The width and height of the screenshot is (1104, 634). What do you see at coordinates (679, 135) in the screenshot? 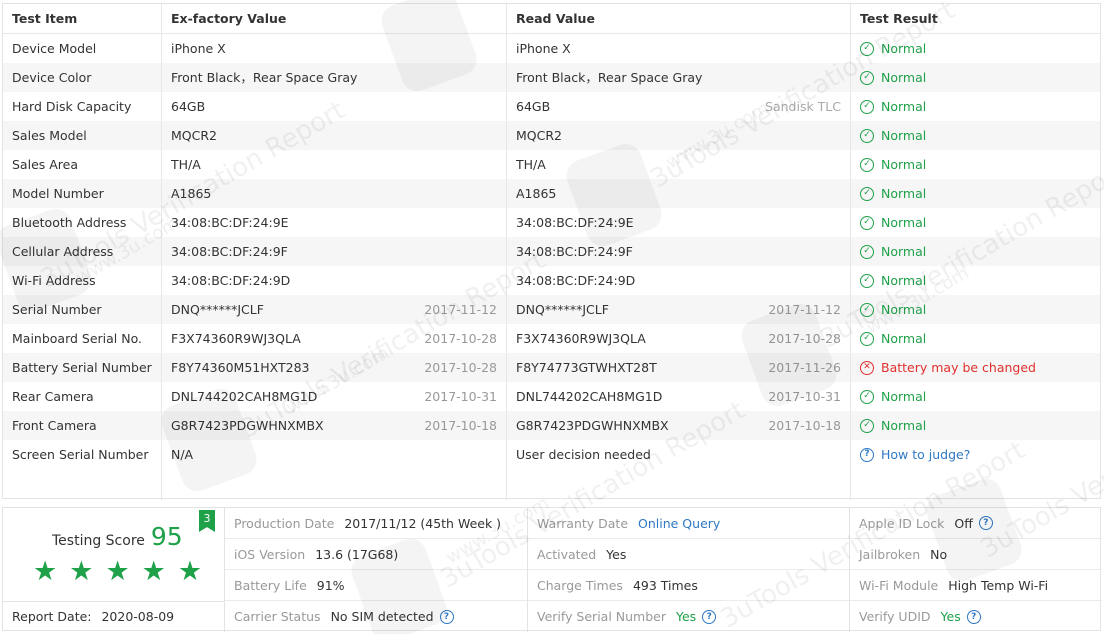
I see `read-value-cell: MQCR2` at bounding box center [679, 135].